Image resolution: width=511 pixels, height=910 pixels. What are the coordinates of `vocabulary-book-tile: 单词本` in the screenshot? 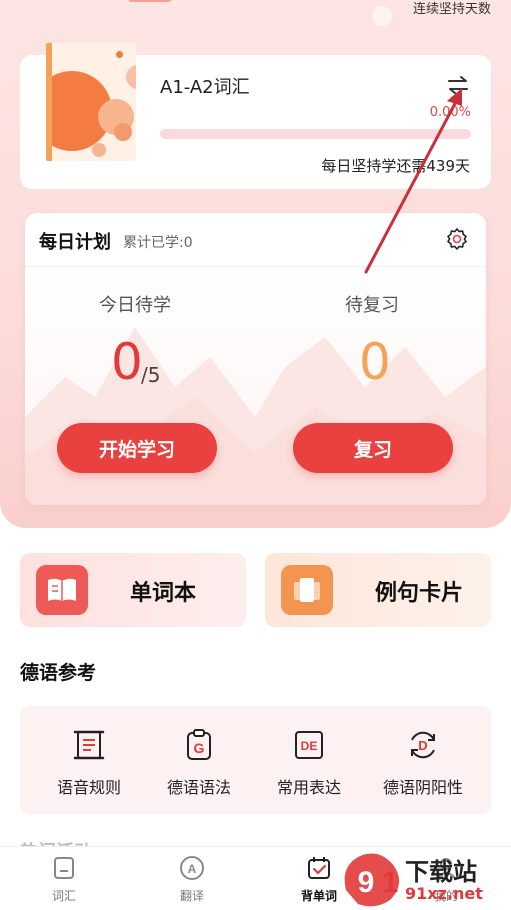 It's located at (133, 590).